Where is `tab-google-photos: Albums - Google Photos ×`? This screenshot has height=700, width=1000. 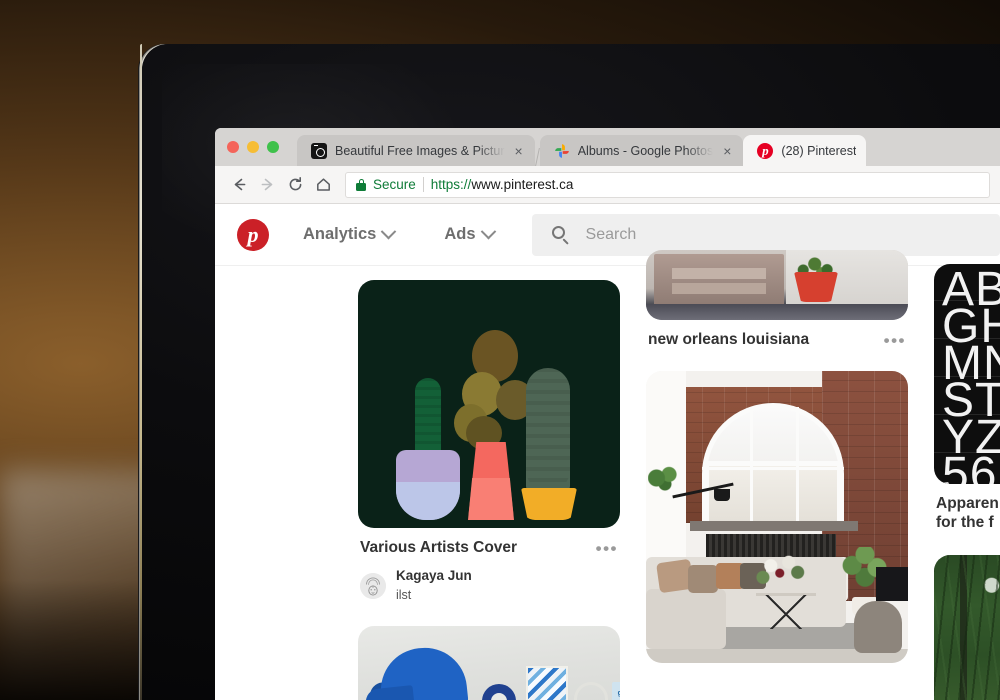 tab-google-photos: Albums - Google Photos × is located at coordinates (641, 150).